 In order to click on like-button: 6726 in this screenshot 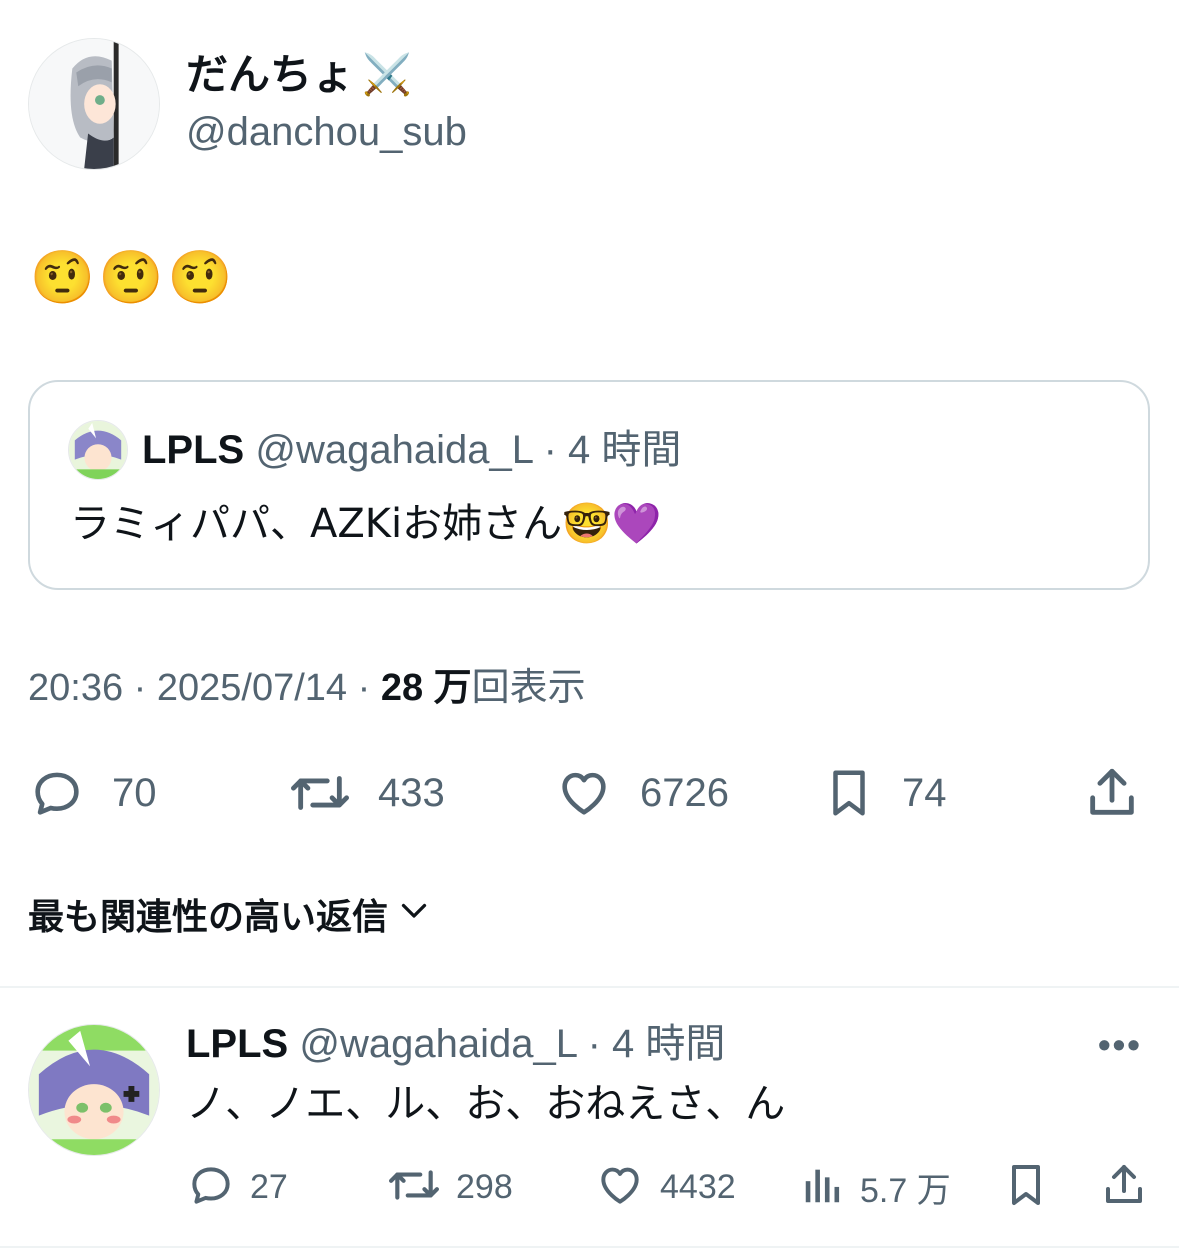, I will do `click(641, 793)`.